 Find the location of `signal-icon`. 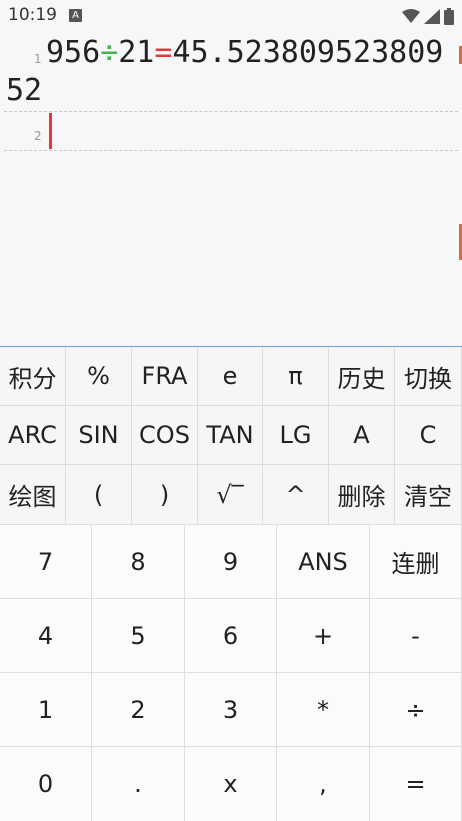

signal-icon is located at coordinates (432, 16).